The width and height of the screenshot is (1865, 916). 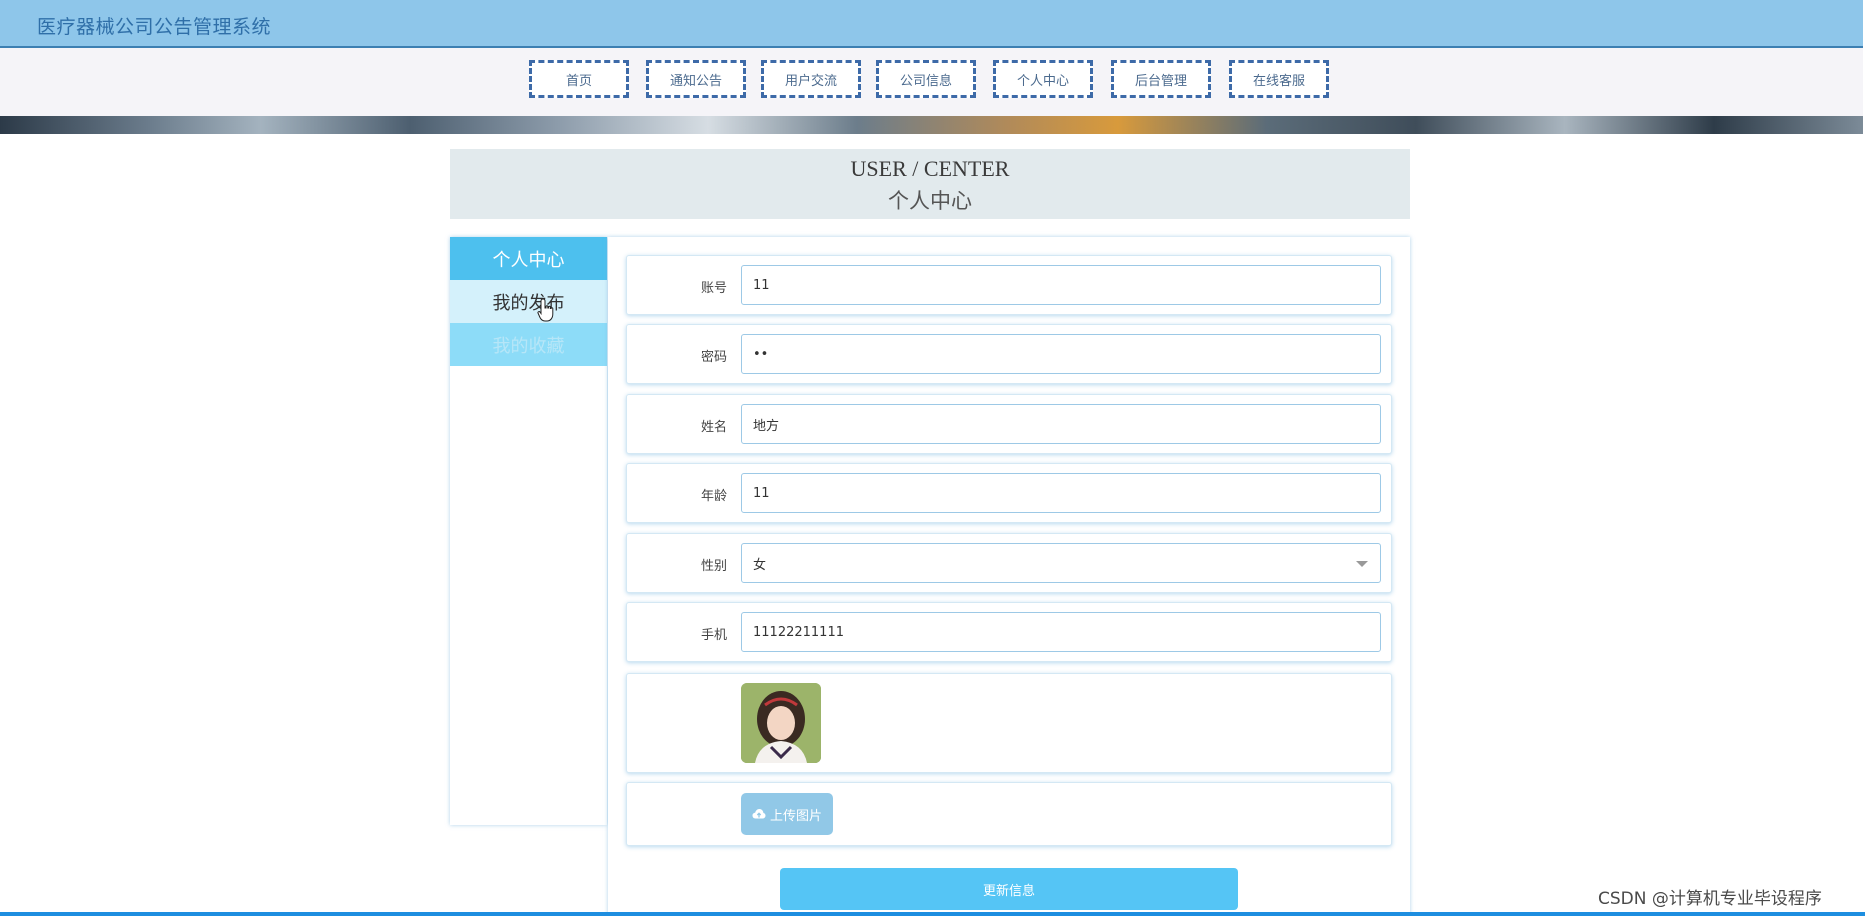 What do you see at coordinates (1009, 814) in the screenshot?
I see `upload-row: 上传图片` at bounding box center [1009, 814].